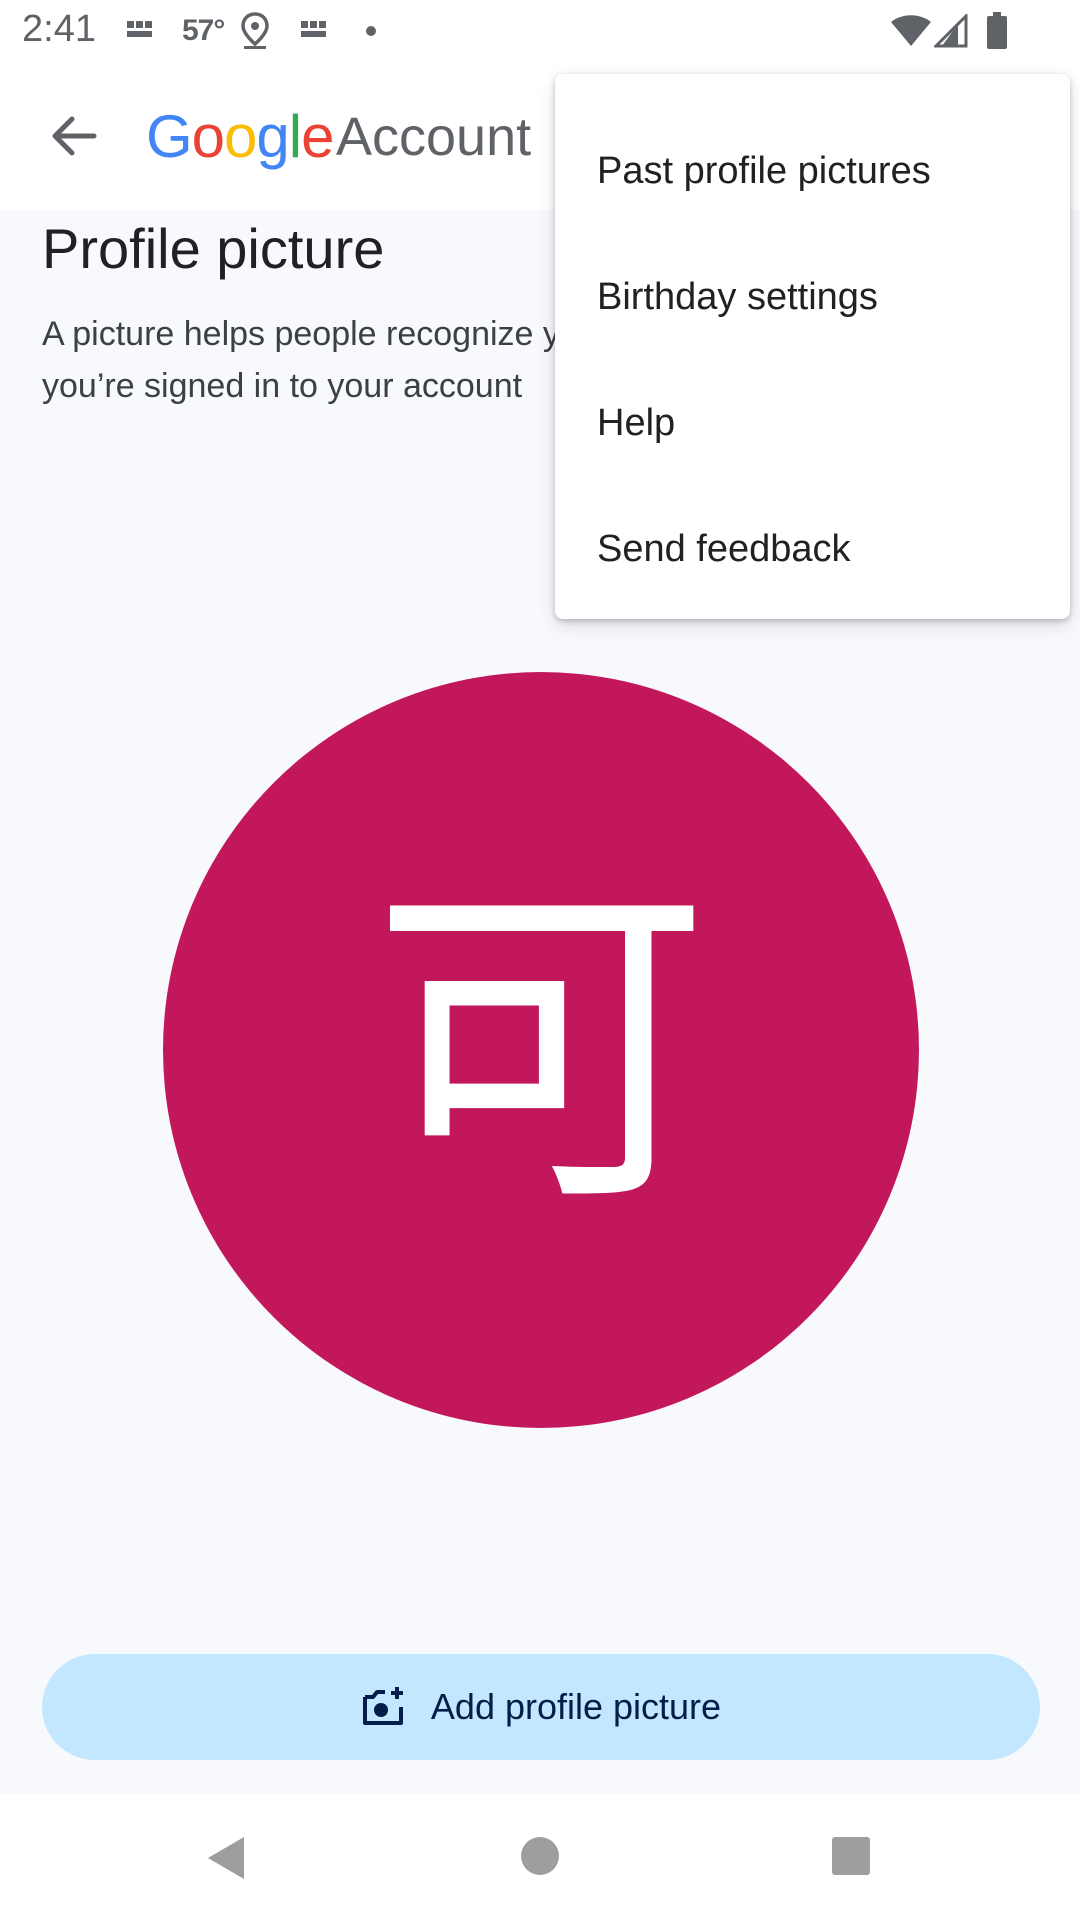 The width and height of the screenshot is (1080, 1920). I want to click on logo-letter: e, so click(317, 136).